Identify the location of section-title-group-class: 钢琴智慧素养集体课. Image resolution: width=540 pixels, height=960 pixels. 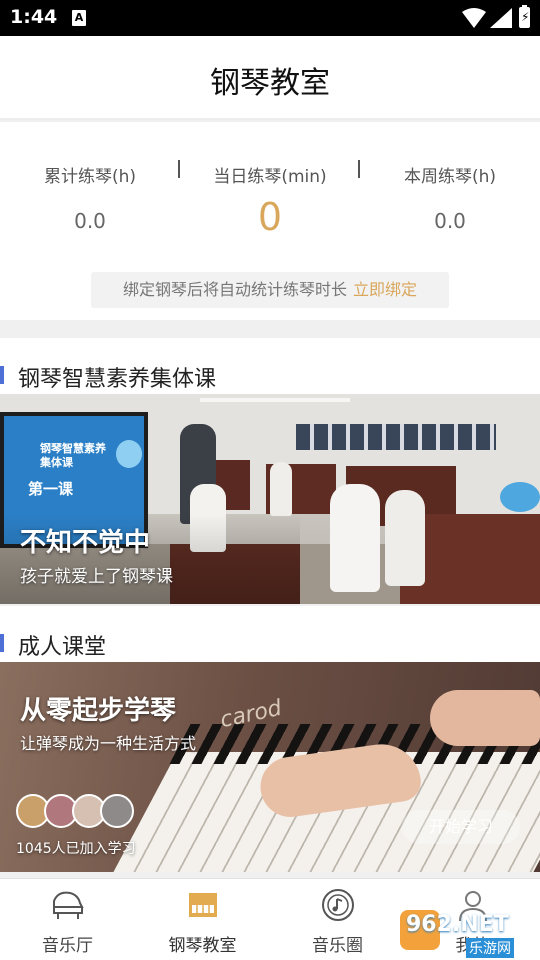
(117, 379).